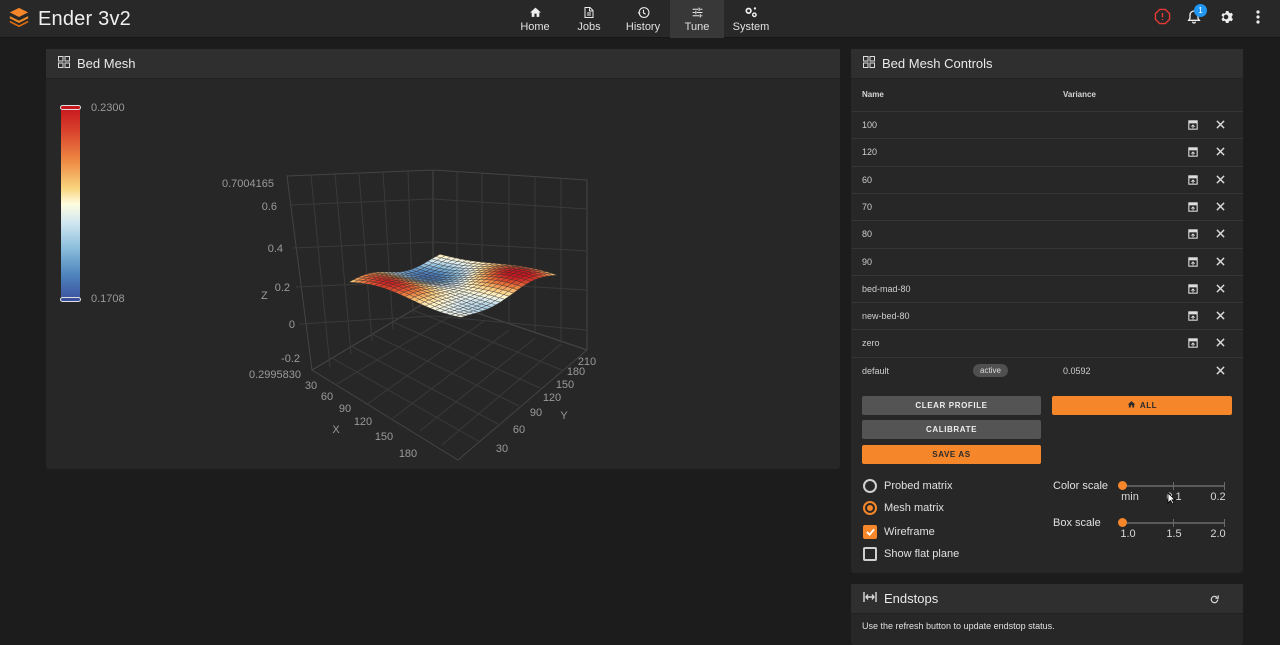 Image resolution: width=1280 pixels, height=645 pixels. What do you see at coordinates (870, 152) in the screenshot?
I see `profile-name: 120` at bounding box center [870, 152].